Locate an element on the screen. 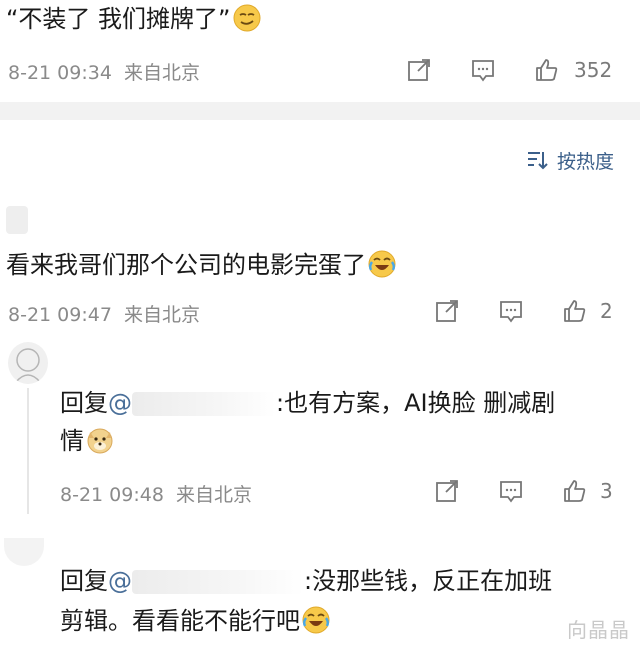  comment-2-like-count: 2 is located at coordinates (606, 311).